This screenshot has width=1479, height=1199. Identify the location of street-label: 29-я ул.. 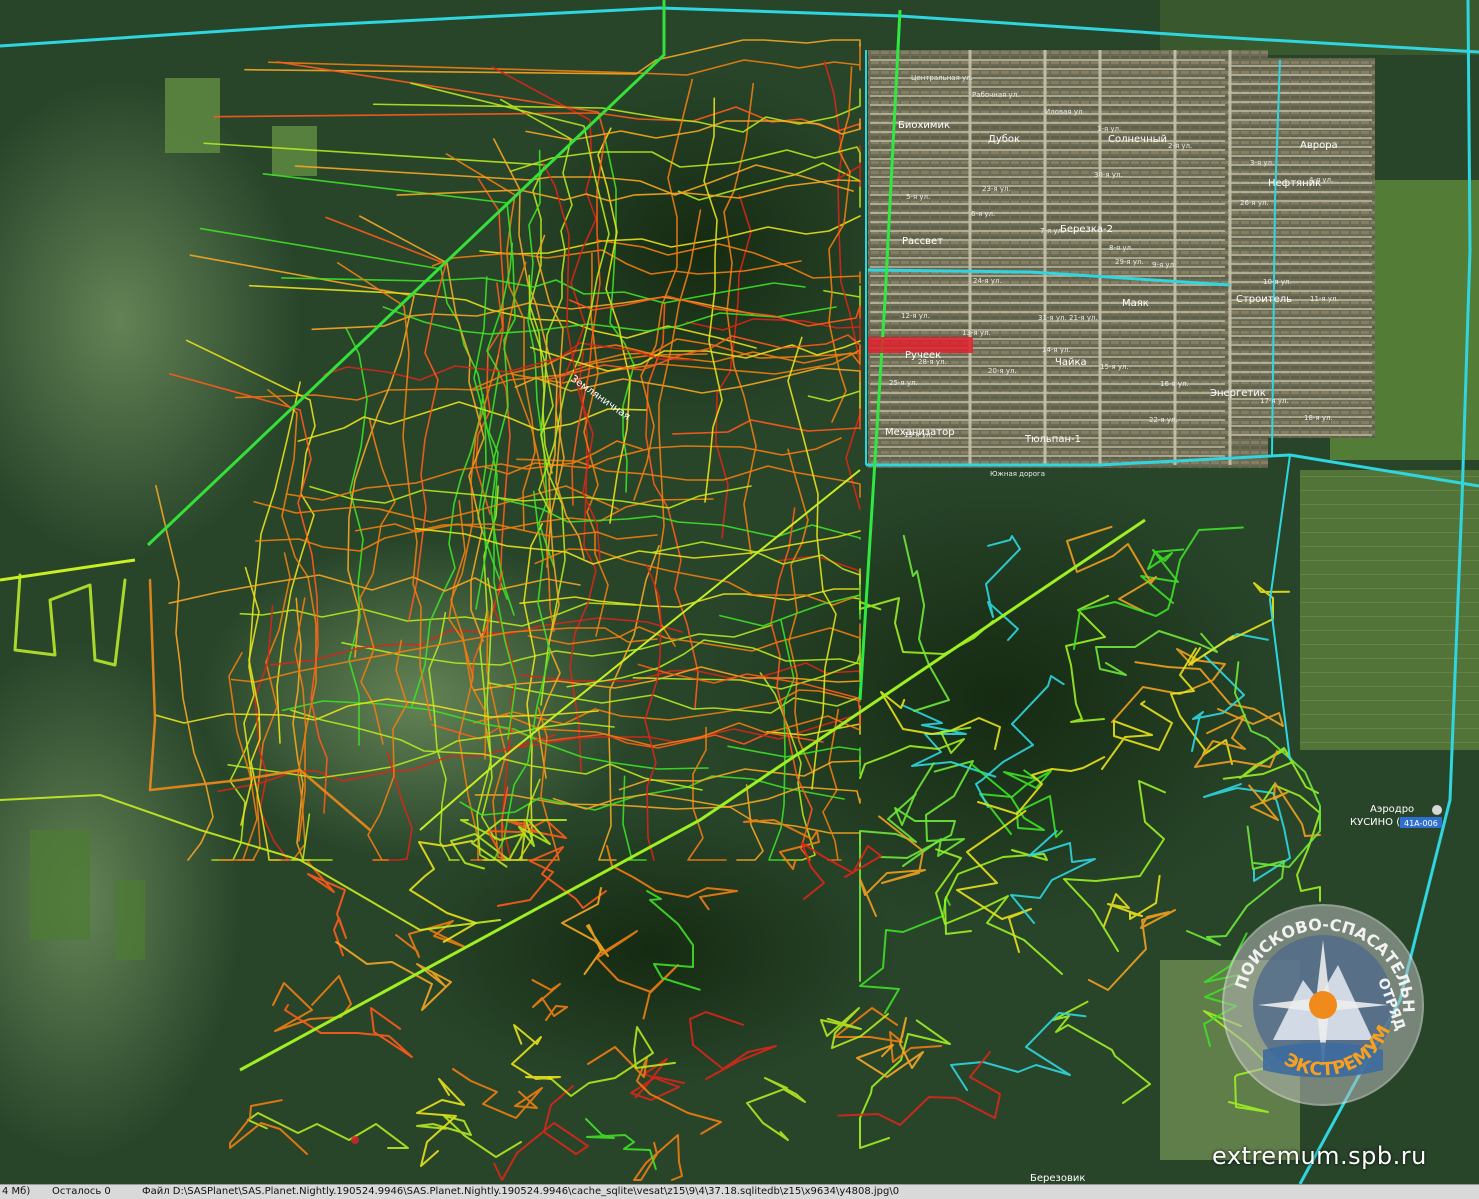
(1129, 262).